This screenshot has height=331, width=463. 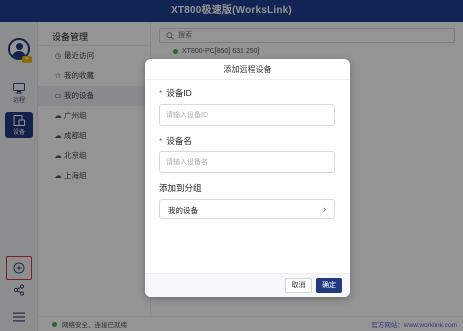 I want to click on device-name-label: * 设备名, so click(x=175, y=141).